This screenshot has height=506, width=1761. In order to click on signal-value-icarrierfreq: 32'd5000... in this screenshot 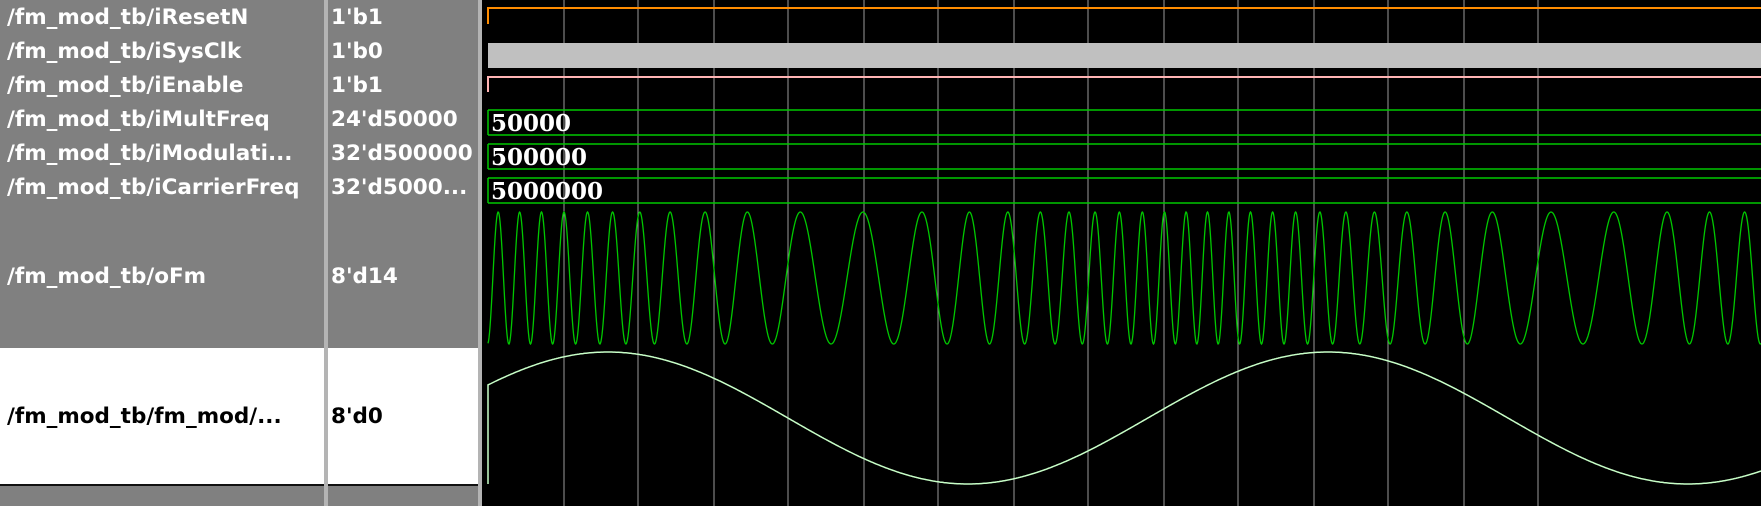, I will do `click(399, 187)`.